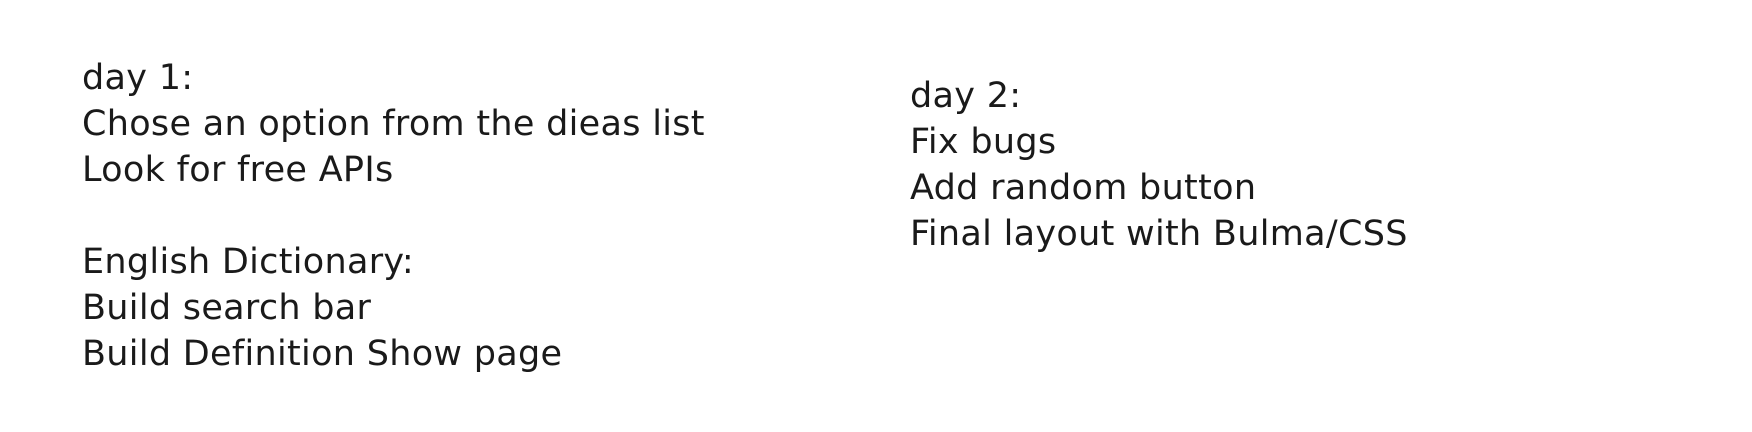  I want to click on english-dictionary-heading: English Dictionary:, so click(248, 262).